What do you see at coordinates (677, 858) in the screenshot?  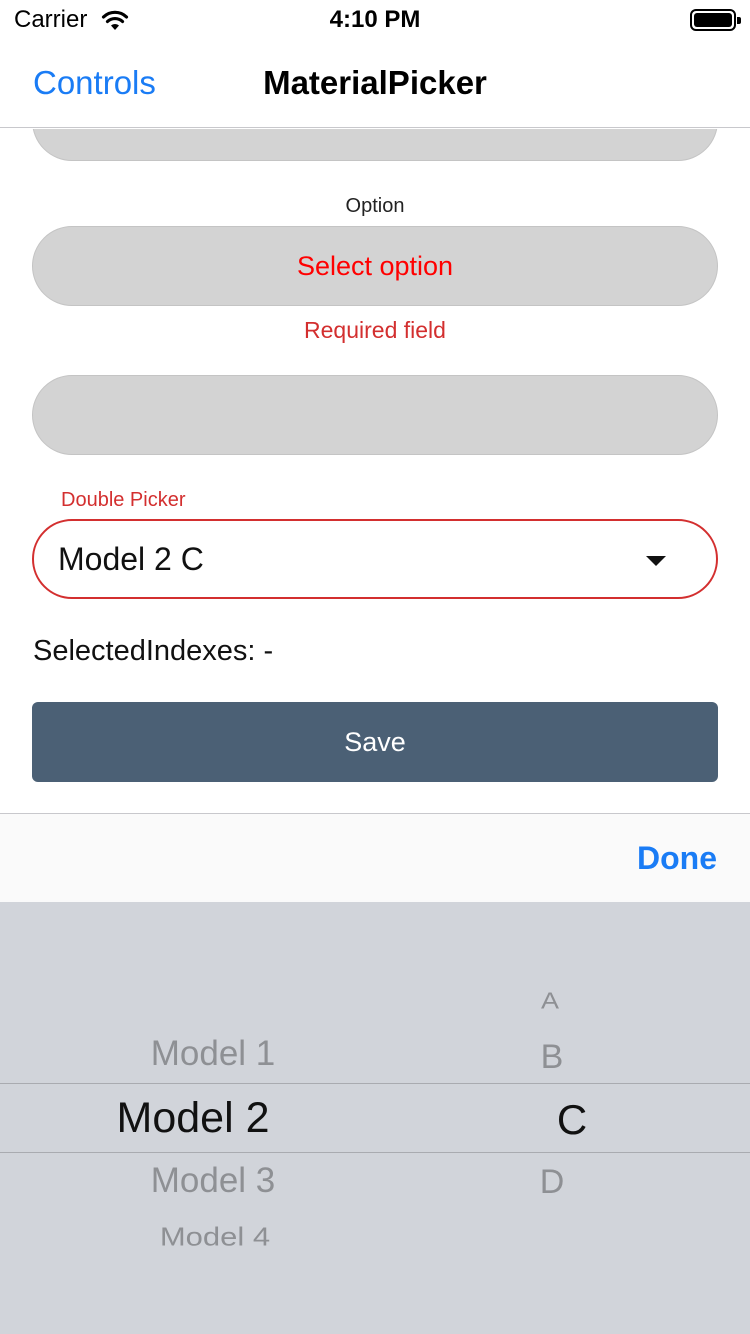 I see `done-button: Done` at bounding box center [677, 858].